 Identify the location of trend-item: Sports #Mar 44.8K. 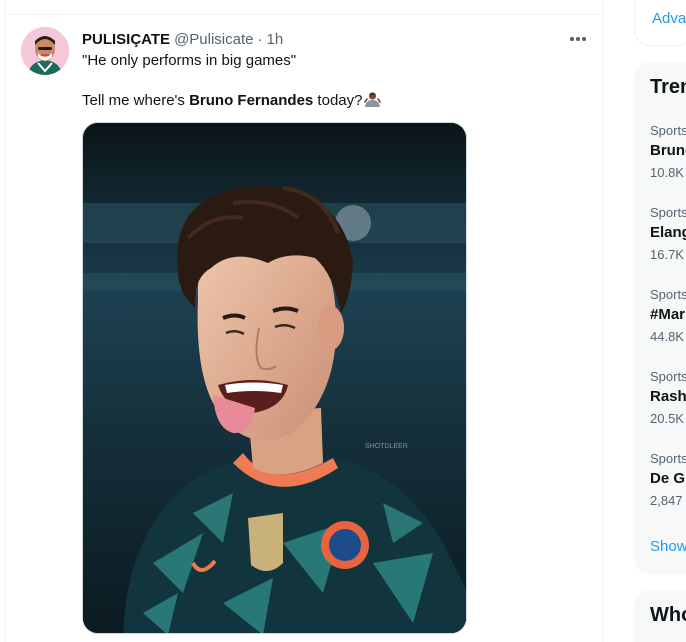
(660, 328).